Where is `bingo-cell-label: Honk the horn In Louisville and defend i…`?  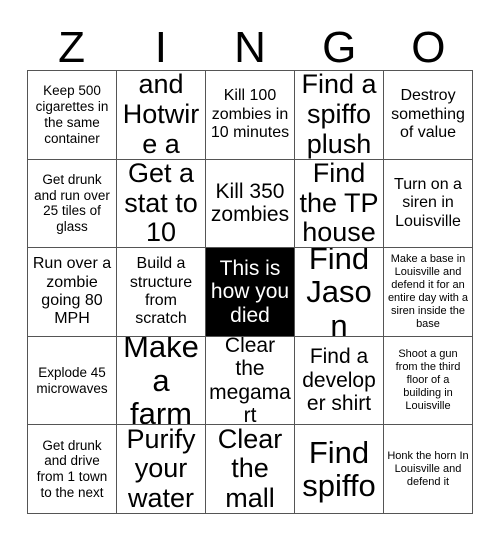
bingo-cell-label: Honk the horn In Louisville and defend i… is located at coordinates (428, 468).